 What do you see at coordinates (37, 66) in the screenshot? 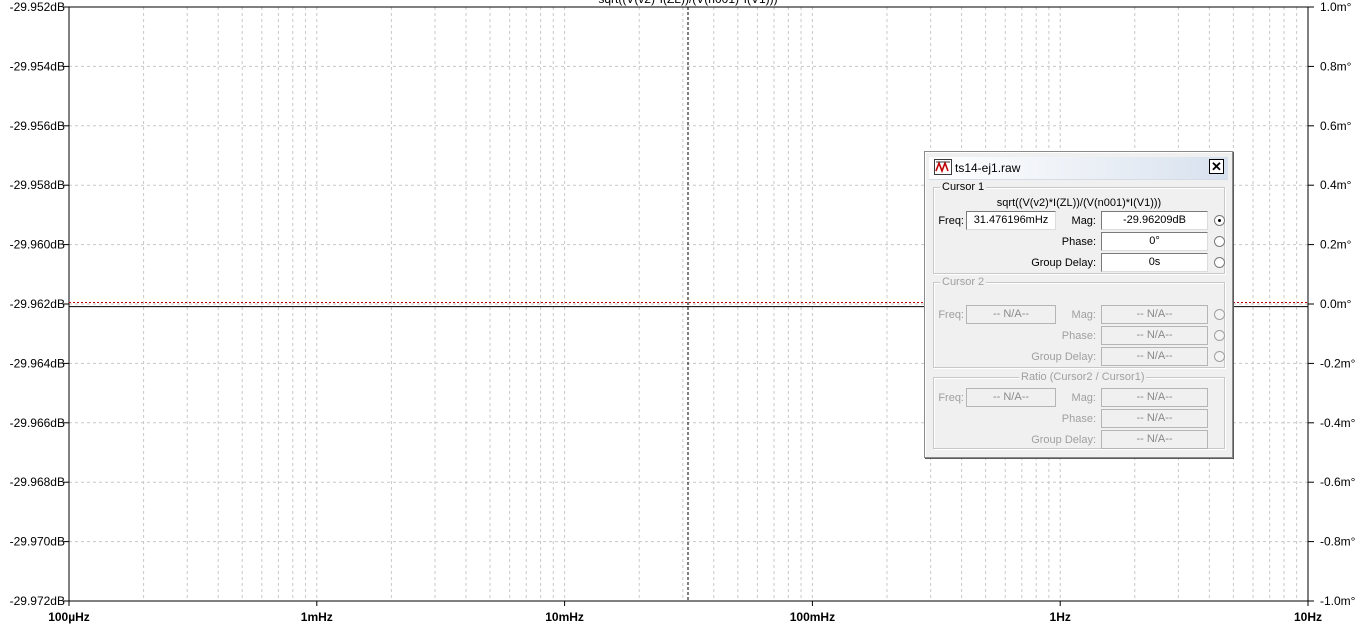
I see `y-tick-label: -29.954dB` at bounding box center [37, 66].